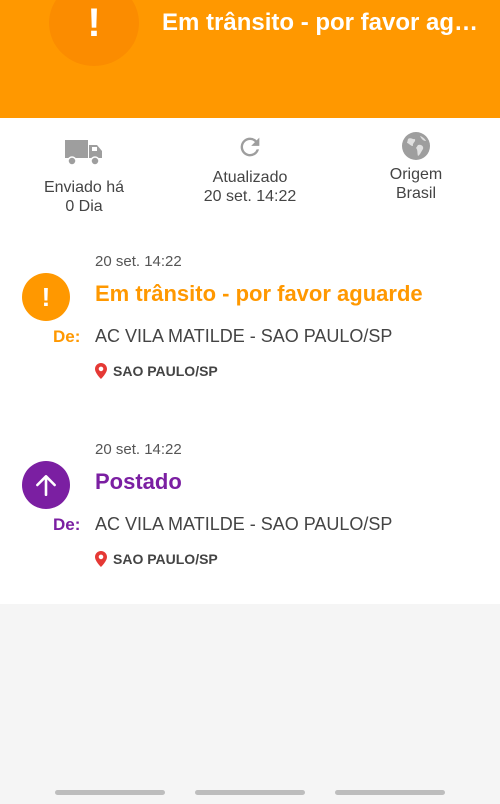  Describe the element at coordinates (416, 174) in the screenshot. I see `stat-origin-line1: Origem` at that location.